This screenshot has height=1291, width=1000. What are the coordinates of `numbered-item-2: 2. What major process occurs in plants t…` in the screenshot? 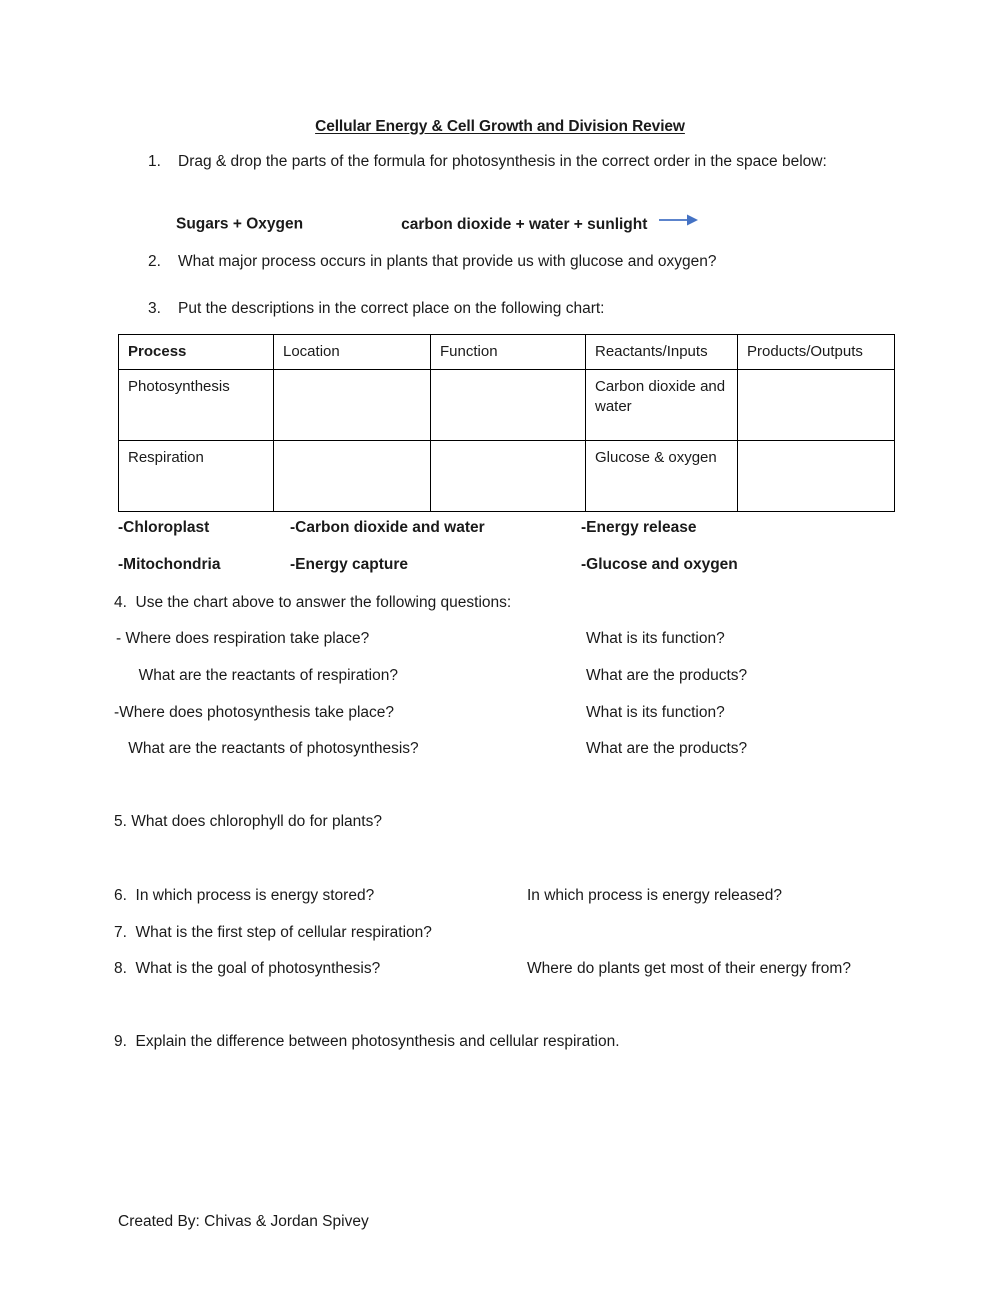 It's located at (528, 262).